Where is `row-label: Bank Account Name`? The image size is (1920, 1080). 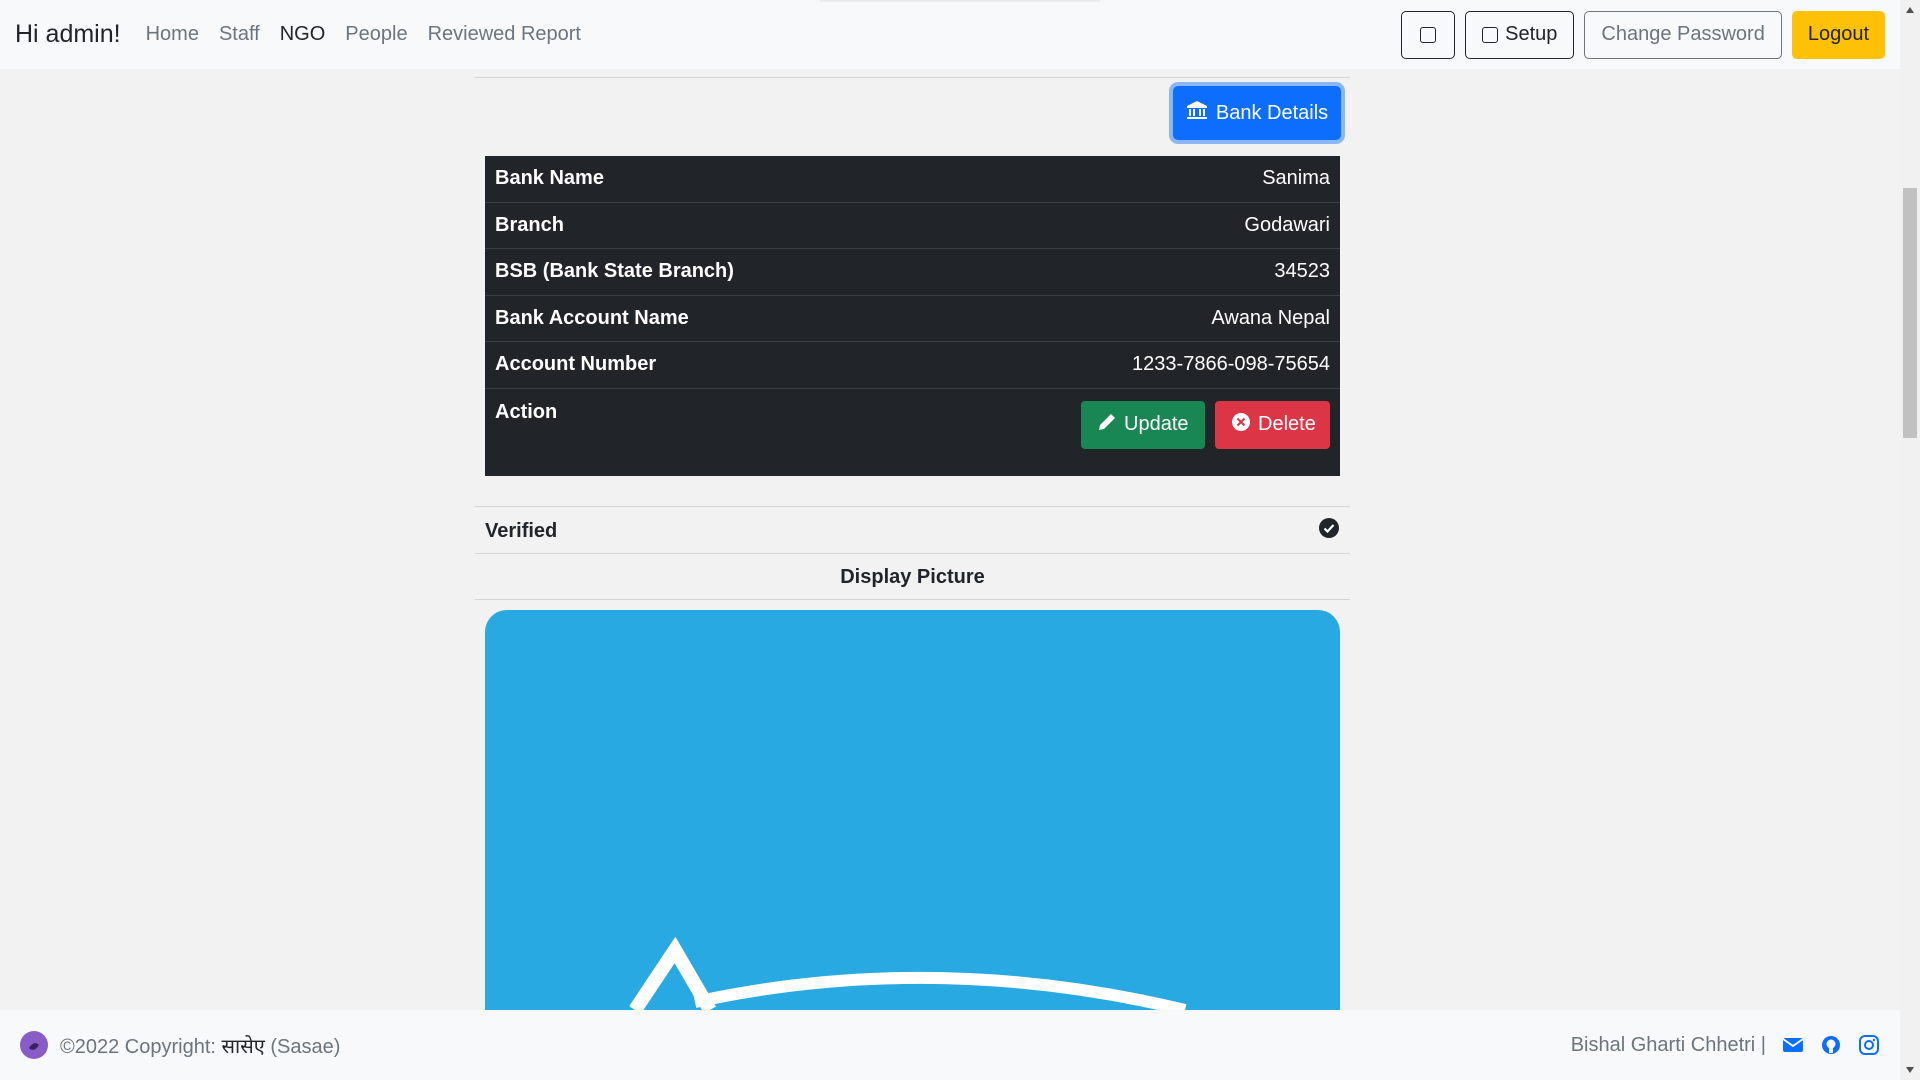
row-label: Bank Account Name is located at coordinates (592, 317).